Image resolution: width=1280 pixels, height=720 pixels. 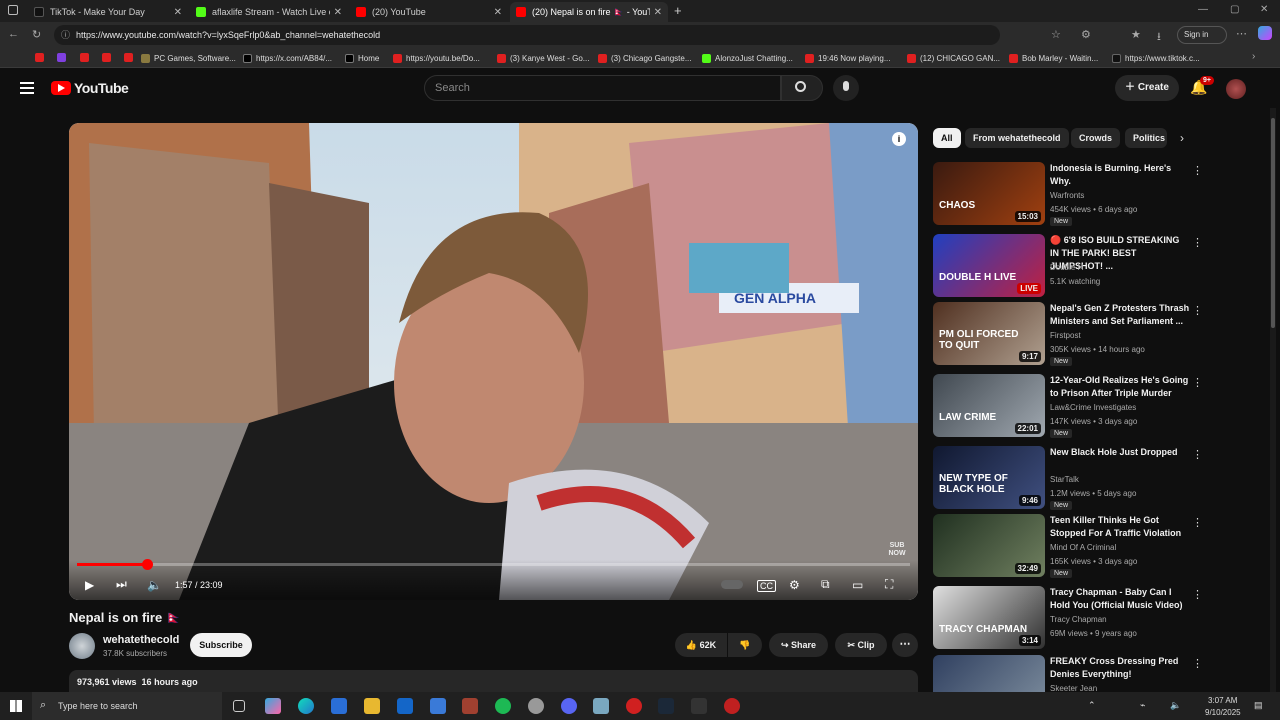 What do you see at coordinates (1202, 86) in the screenshot?
I see `notifications-button: 🔔 9+` at bounding box center [1202, 86].